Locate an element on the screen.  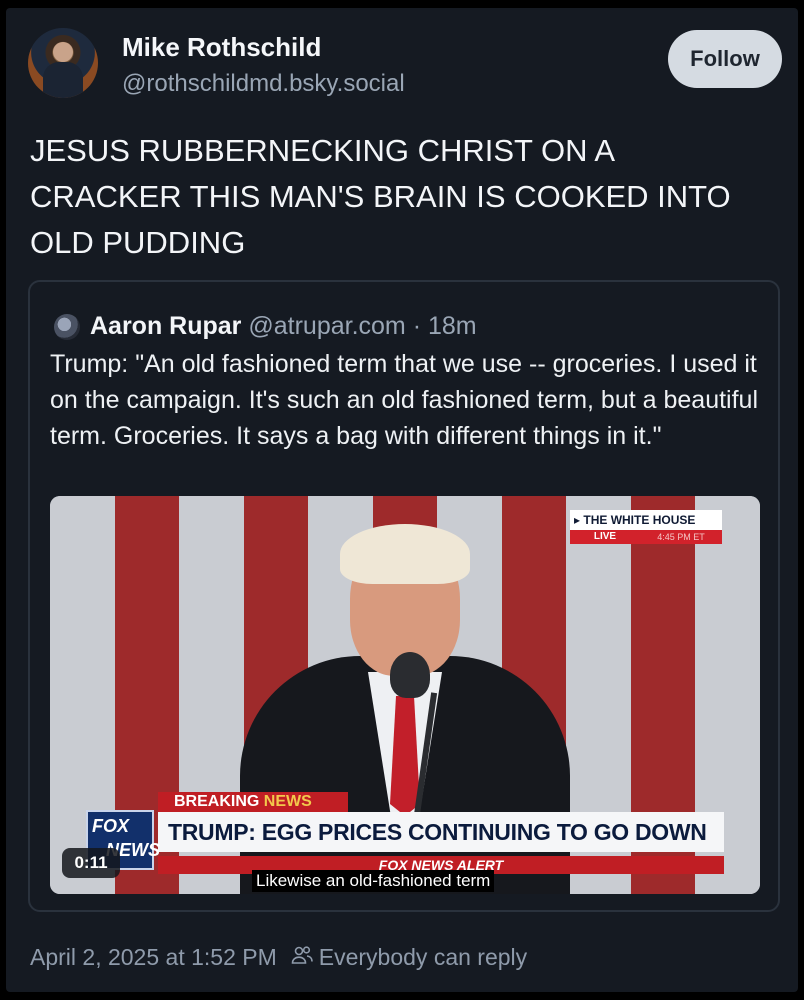
bug-title-text: THE WHITE HOUSE is located at coordinates (639, 520).